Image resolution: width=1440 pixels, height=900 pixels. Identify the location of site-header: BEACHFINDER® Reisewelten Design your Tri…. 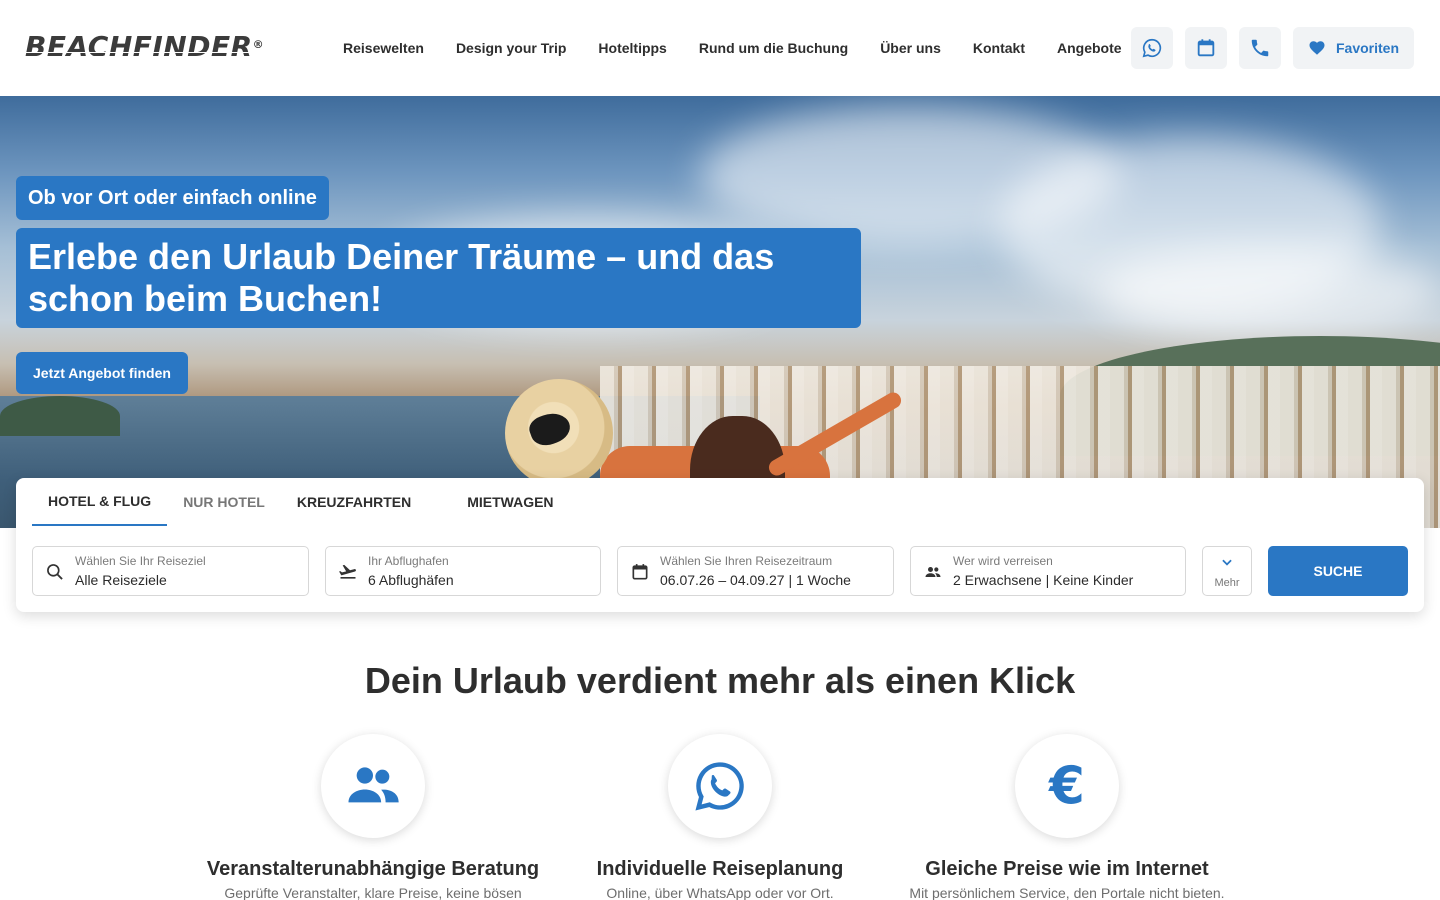
(720, 48).